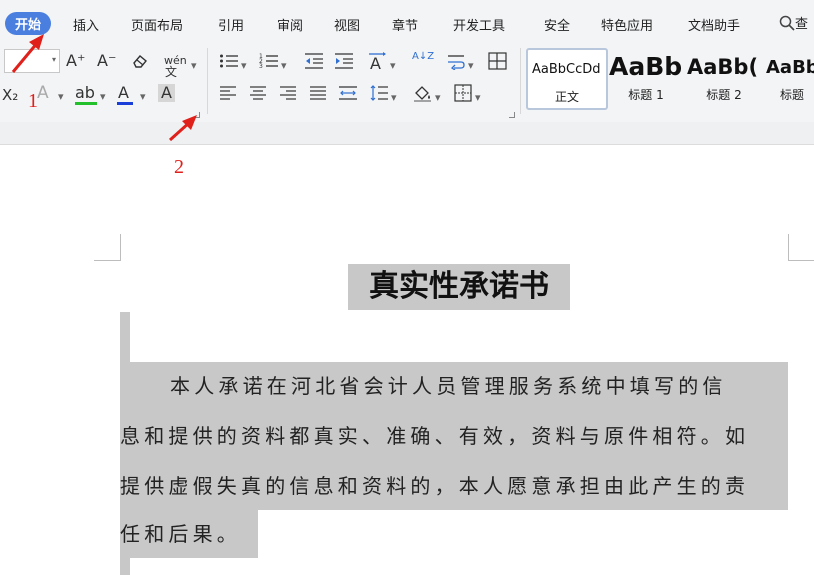 This screenshot has width=814, height=575. I want to click on annotation-number-2: 2, so click(179, 167).